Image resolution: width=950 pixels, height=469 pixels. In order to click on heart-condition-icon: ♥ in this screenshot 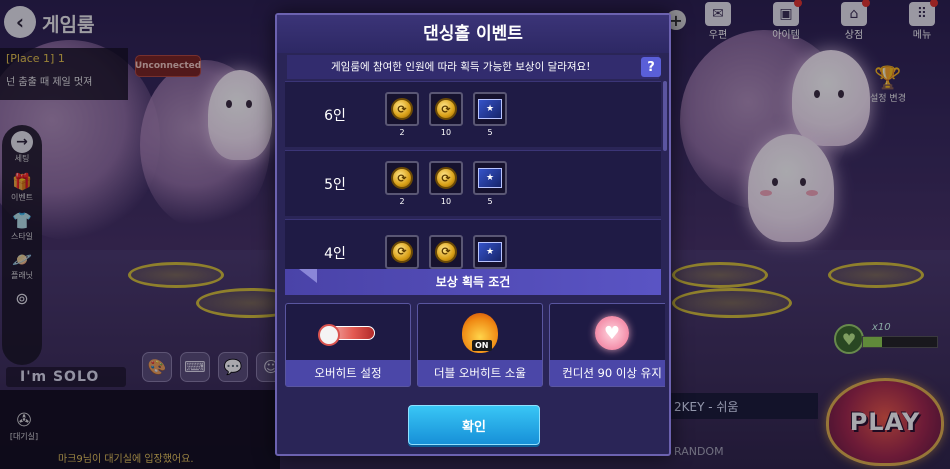, I will do `click(612, 333)`.